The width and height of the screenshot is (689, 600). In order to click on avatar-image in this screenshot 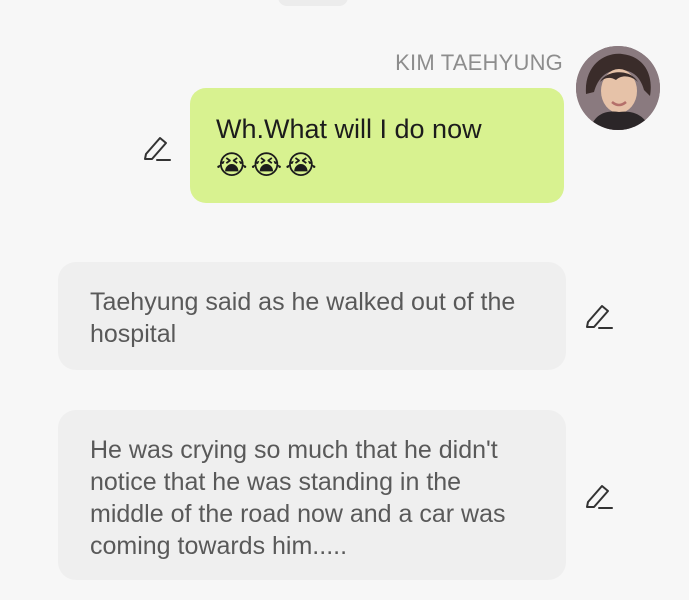, I will do `click(618, 88)`.